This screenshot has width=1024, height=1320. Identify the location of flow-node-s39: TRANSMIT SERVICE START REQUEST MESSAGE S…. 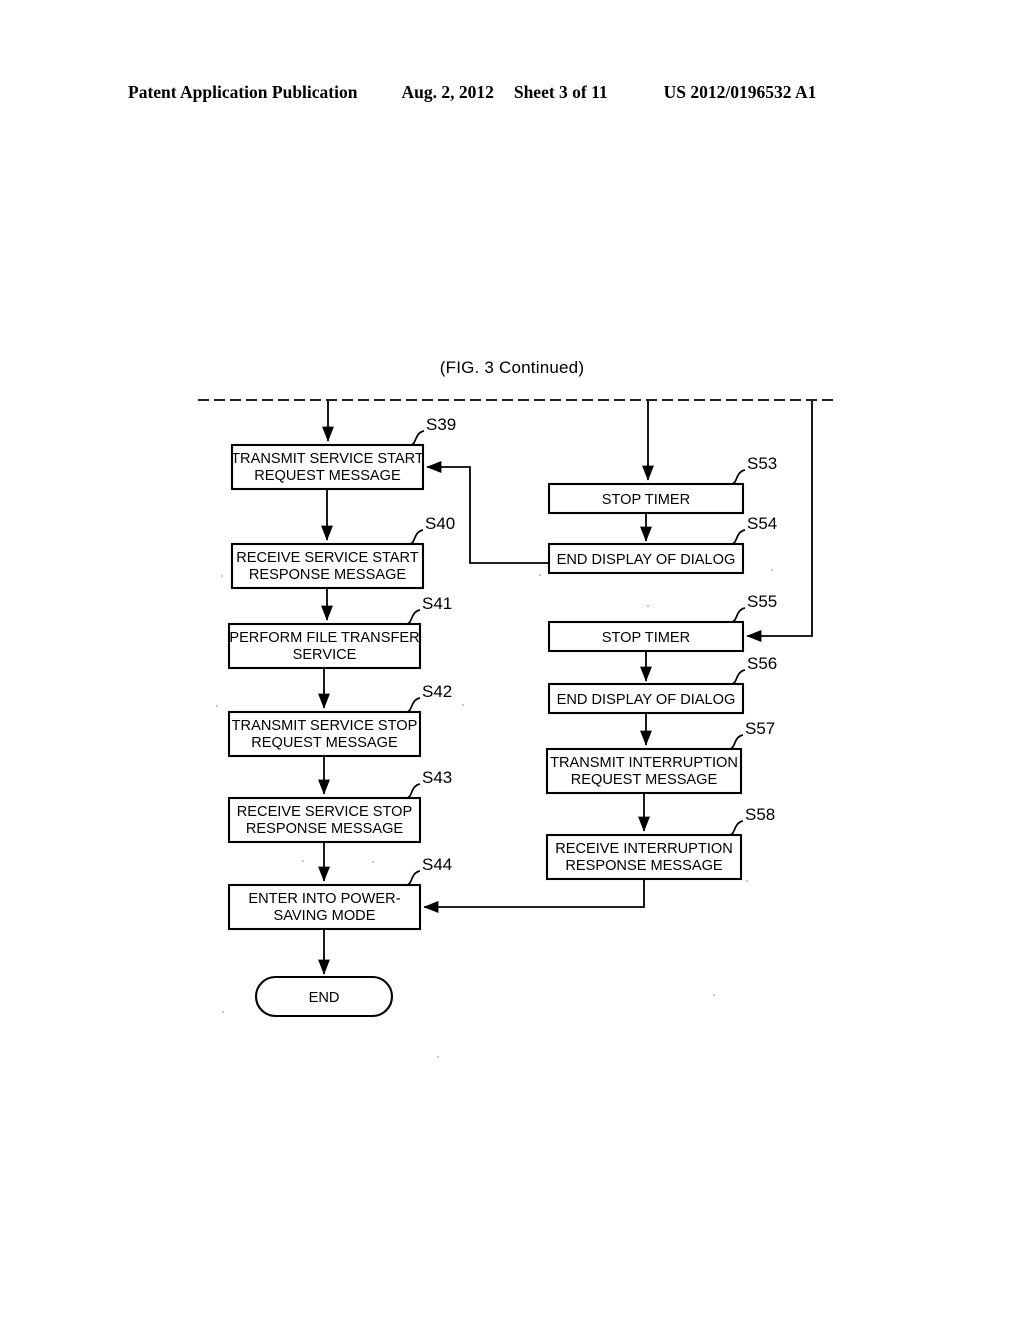
(343, 453).